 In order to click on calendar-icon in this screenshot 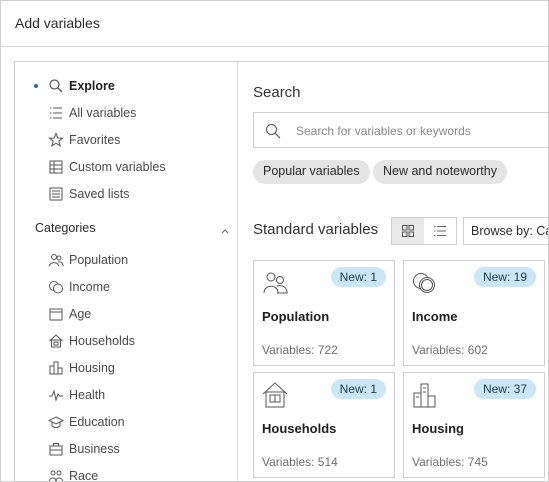, I will do `click(56, 314)`.